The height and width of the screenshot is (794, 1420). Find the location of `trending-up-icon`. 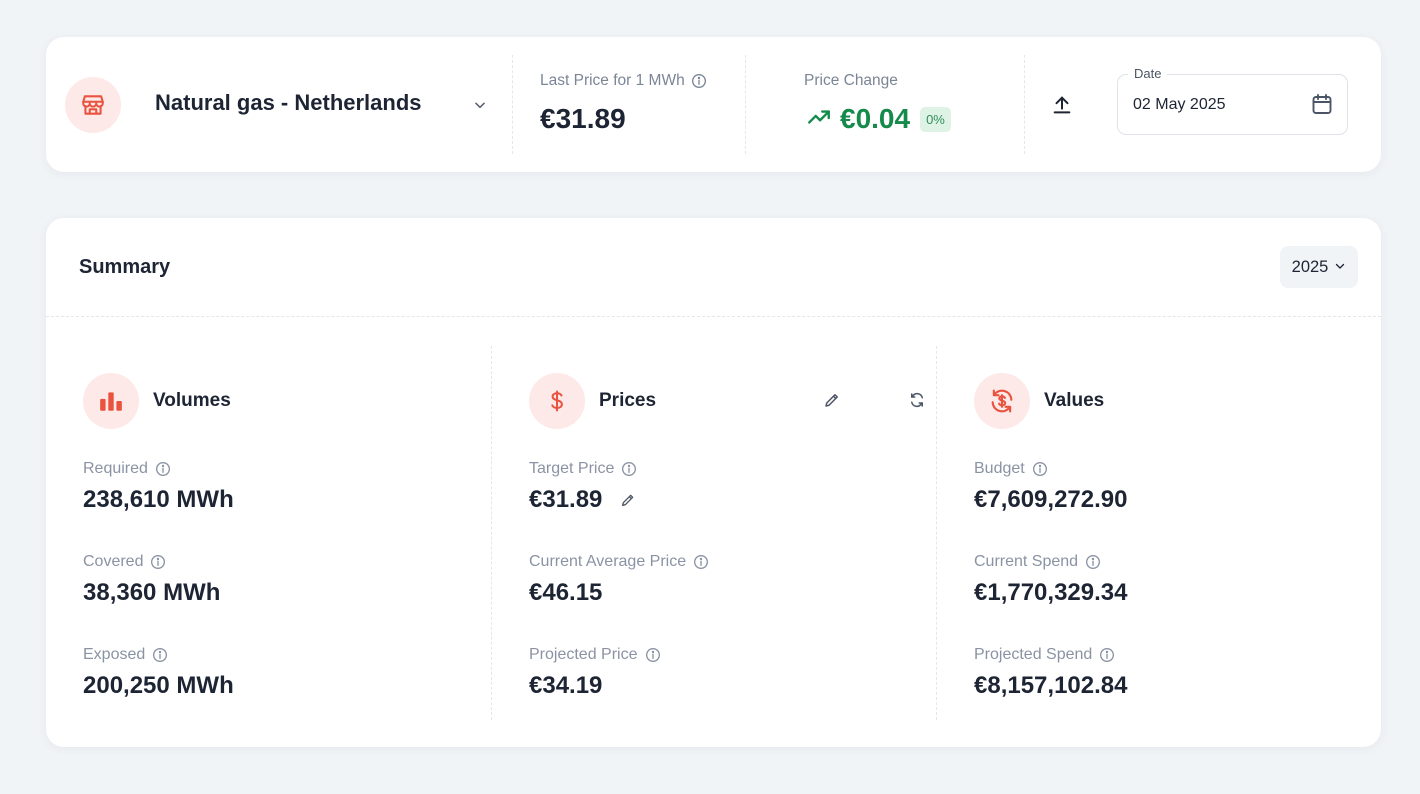

trending-up-icon is located at coordinates (819, 119).